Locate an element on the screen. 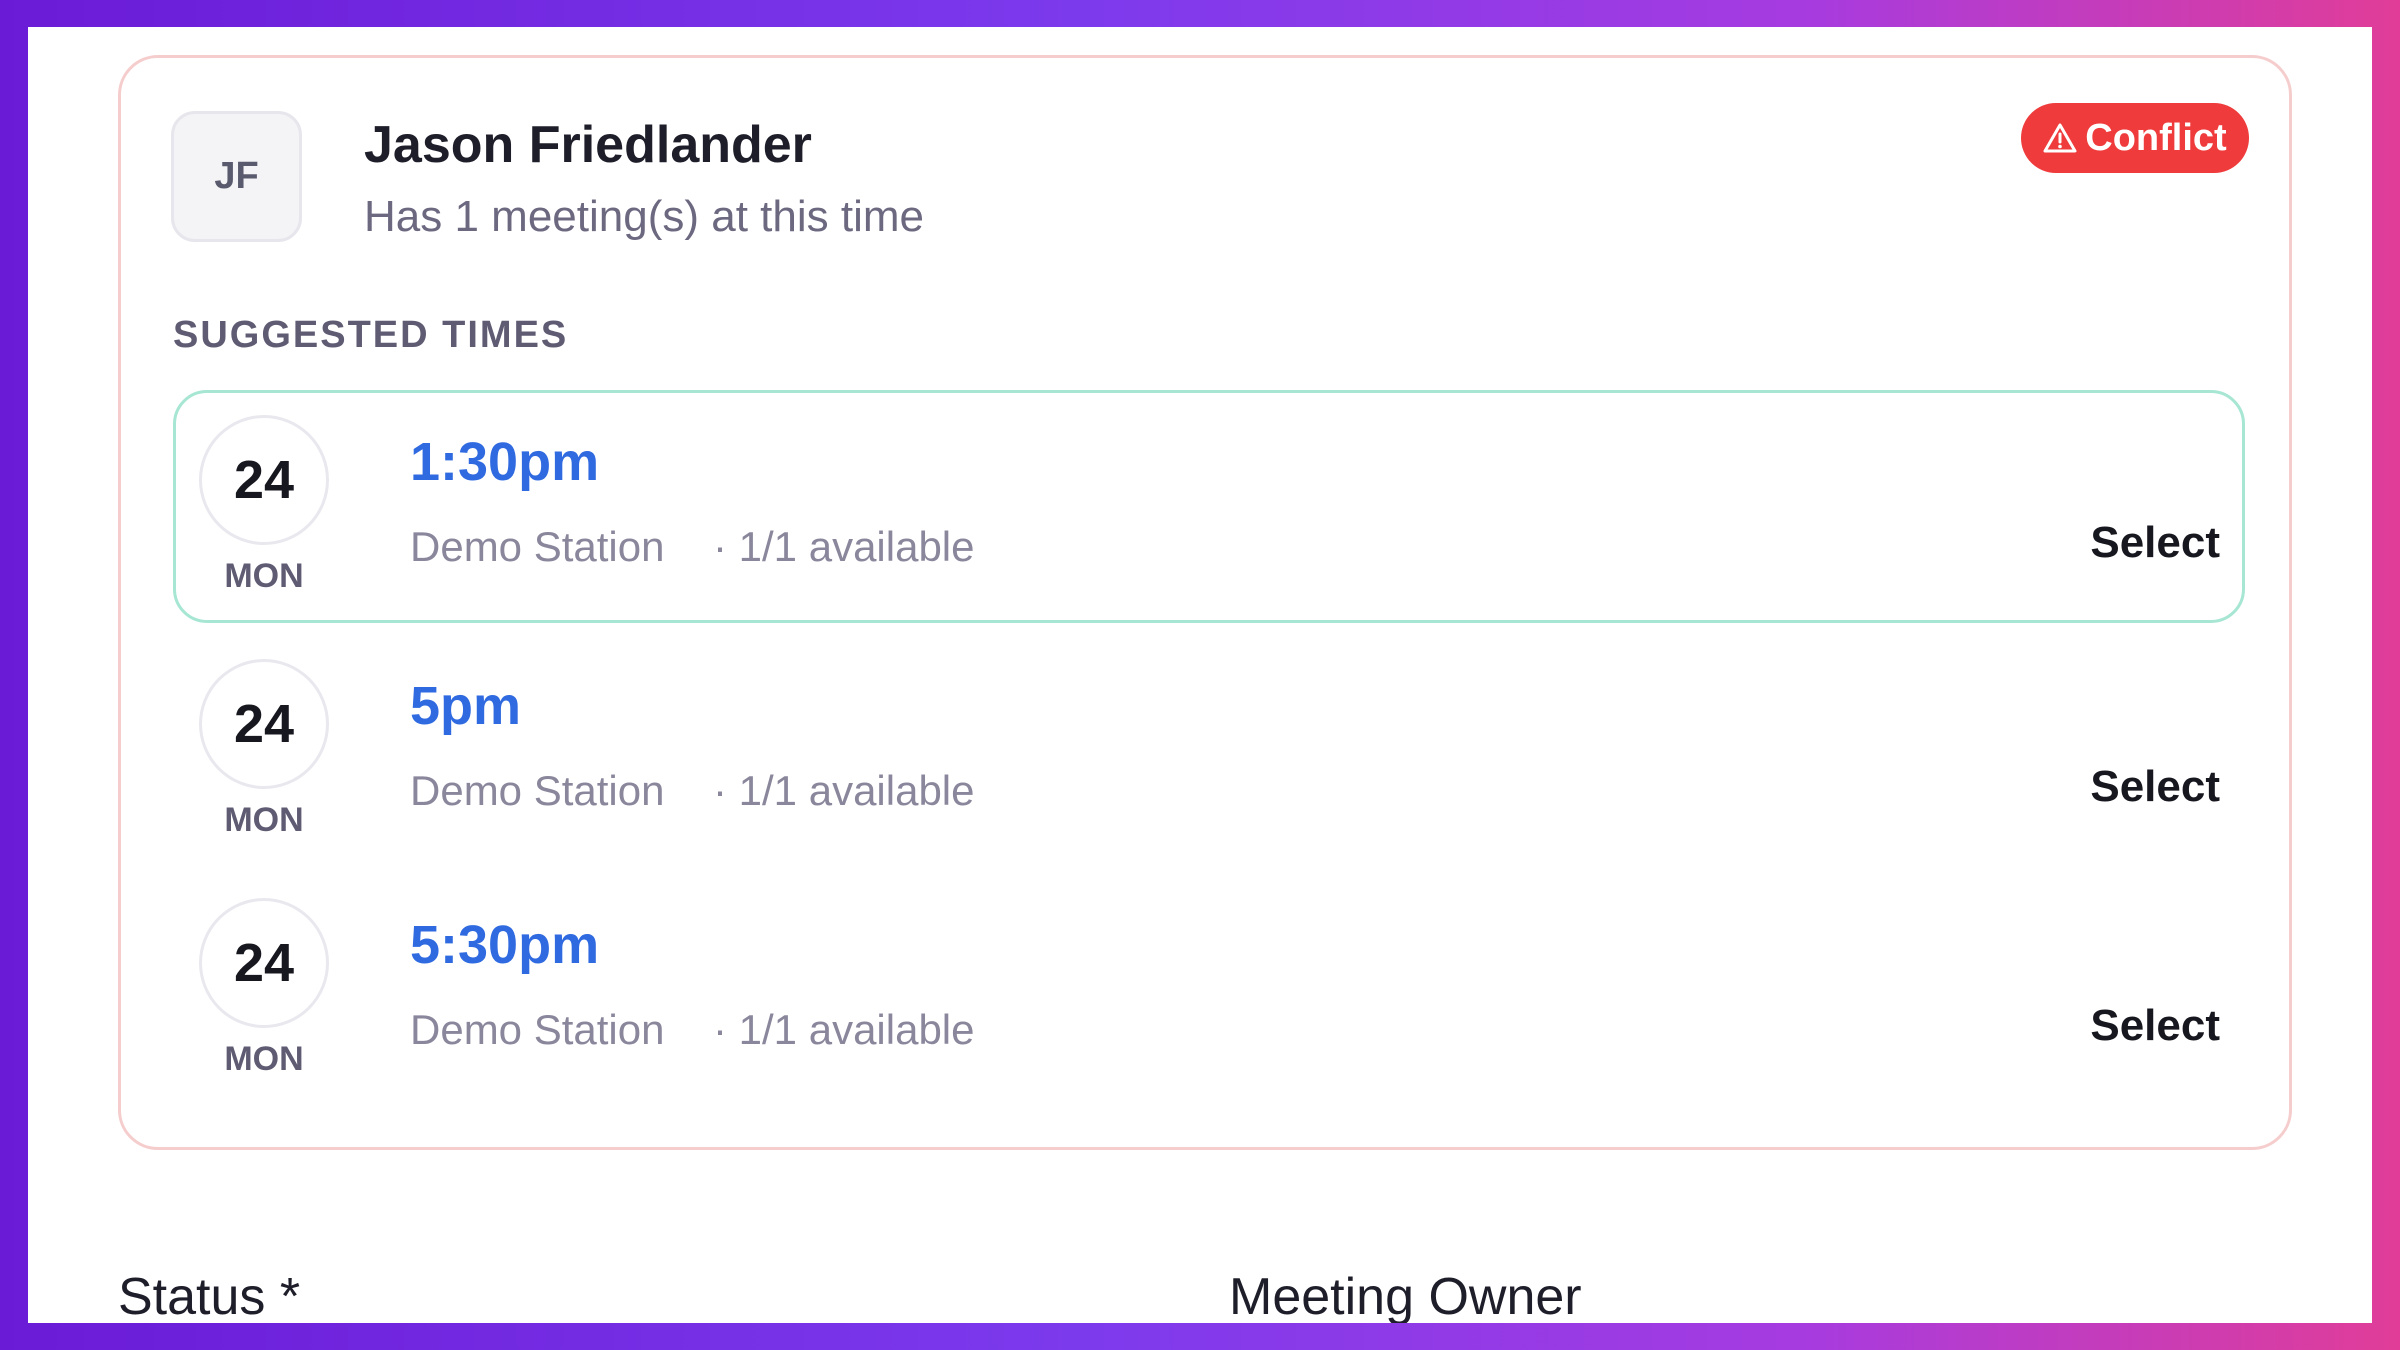 This screenshot has width=2400, height=1350. avatar-initials: JF is located at coordinates (236, 176).